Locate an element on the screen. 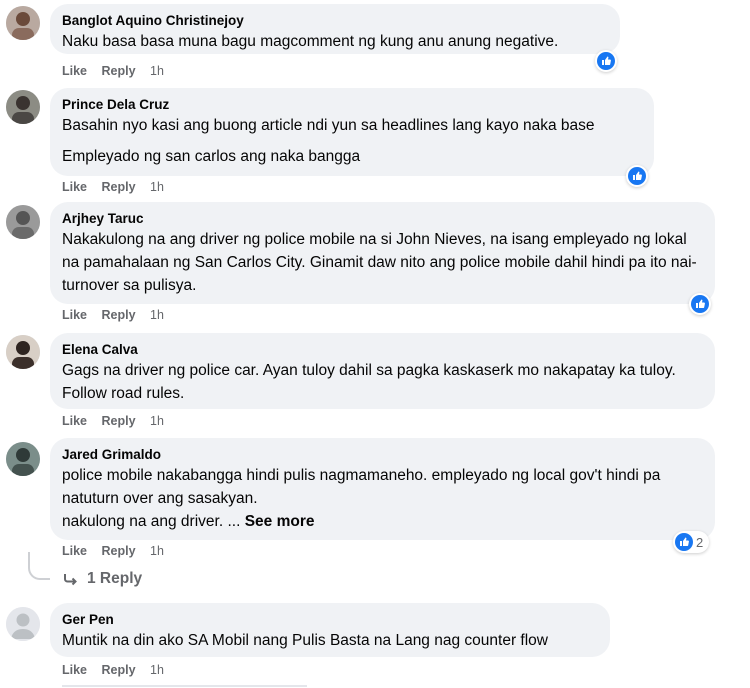 The width and height of the screenshot is (750, 688). comment-text: Empleyado ng san carlos ang naka bangga is located at coordinates (211, 156).